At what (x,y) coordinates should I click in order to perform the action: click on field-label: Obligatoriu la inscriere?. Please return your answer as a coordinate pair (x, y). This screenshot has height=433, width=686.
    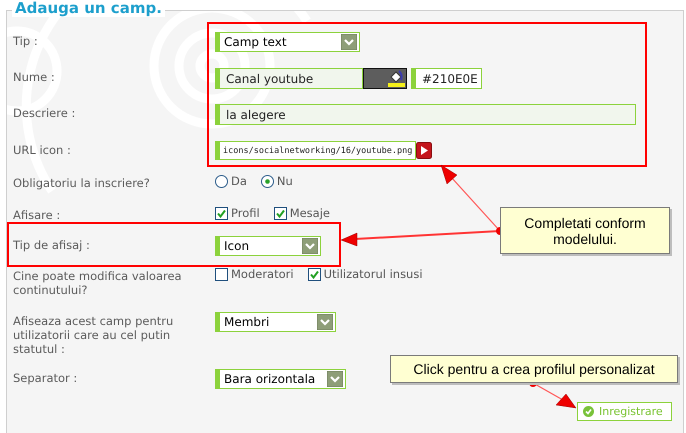
    Looking at the image, I should click on (82, 182).